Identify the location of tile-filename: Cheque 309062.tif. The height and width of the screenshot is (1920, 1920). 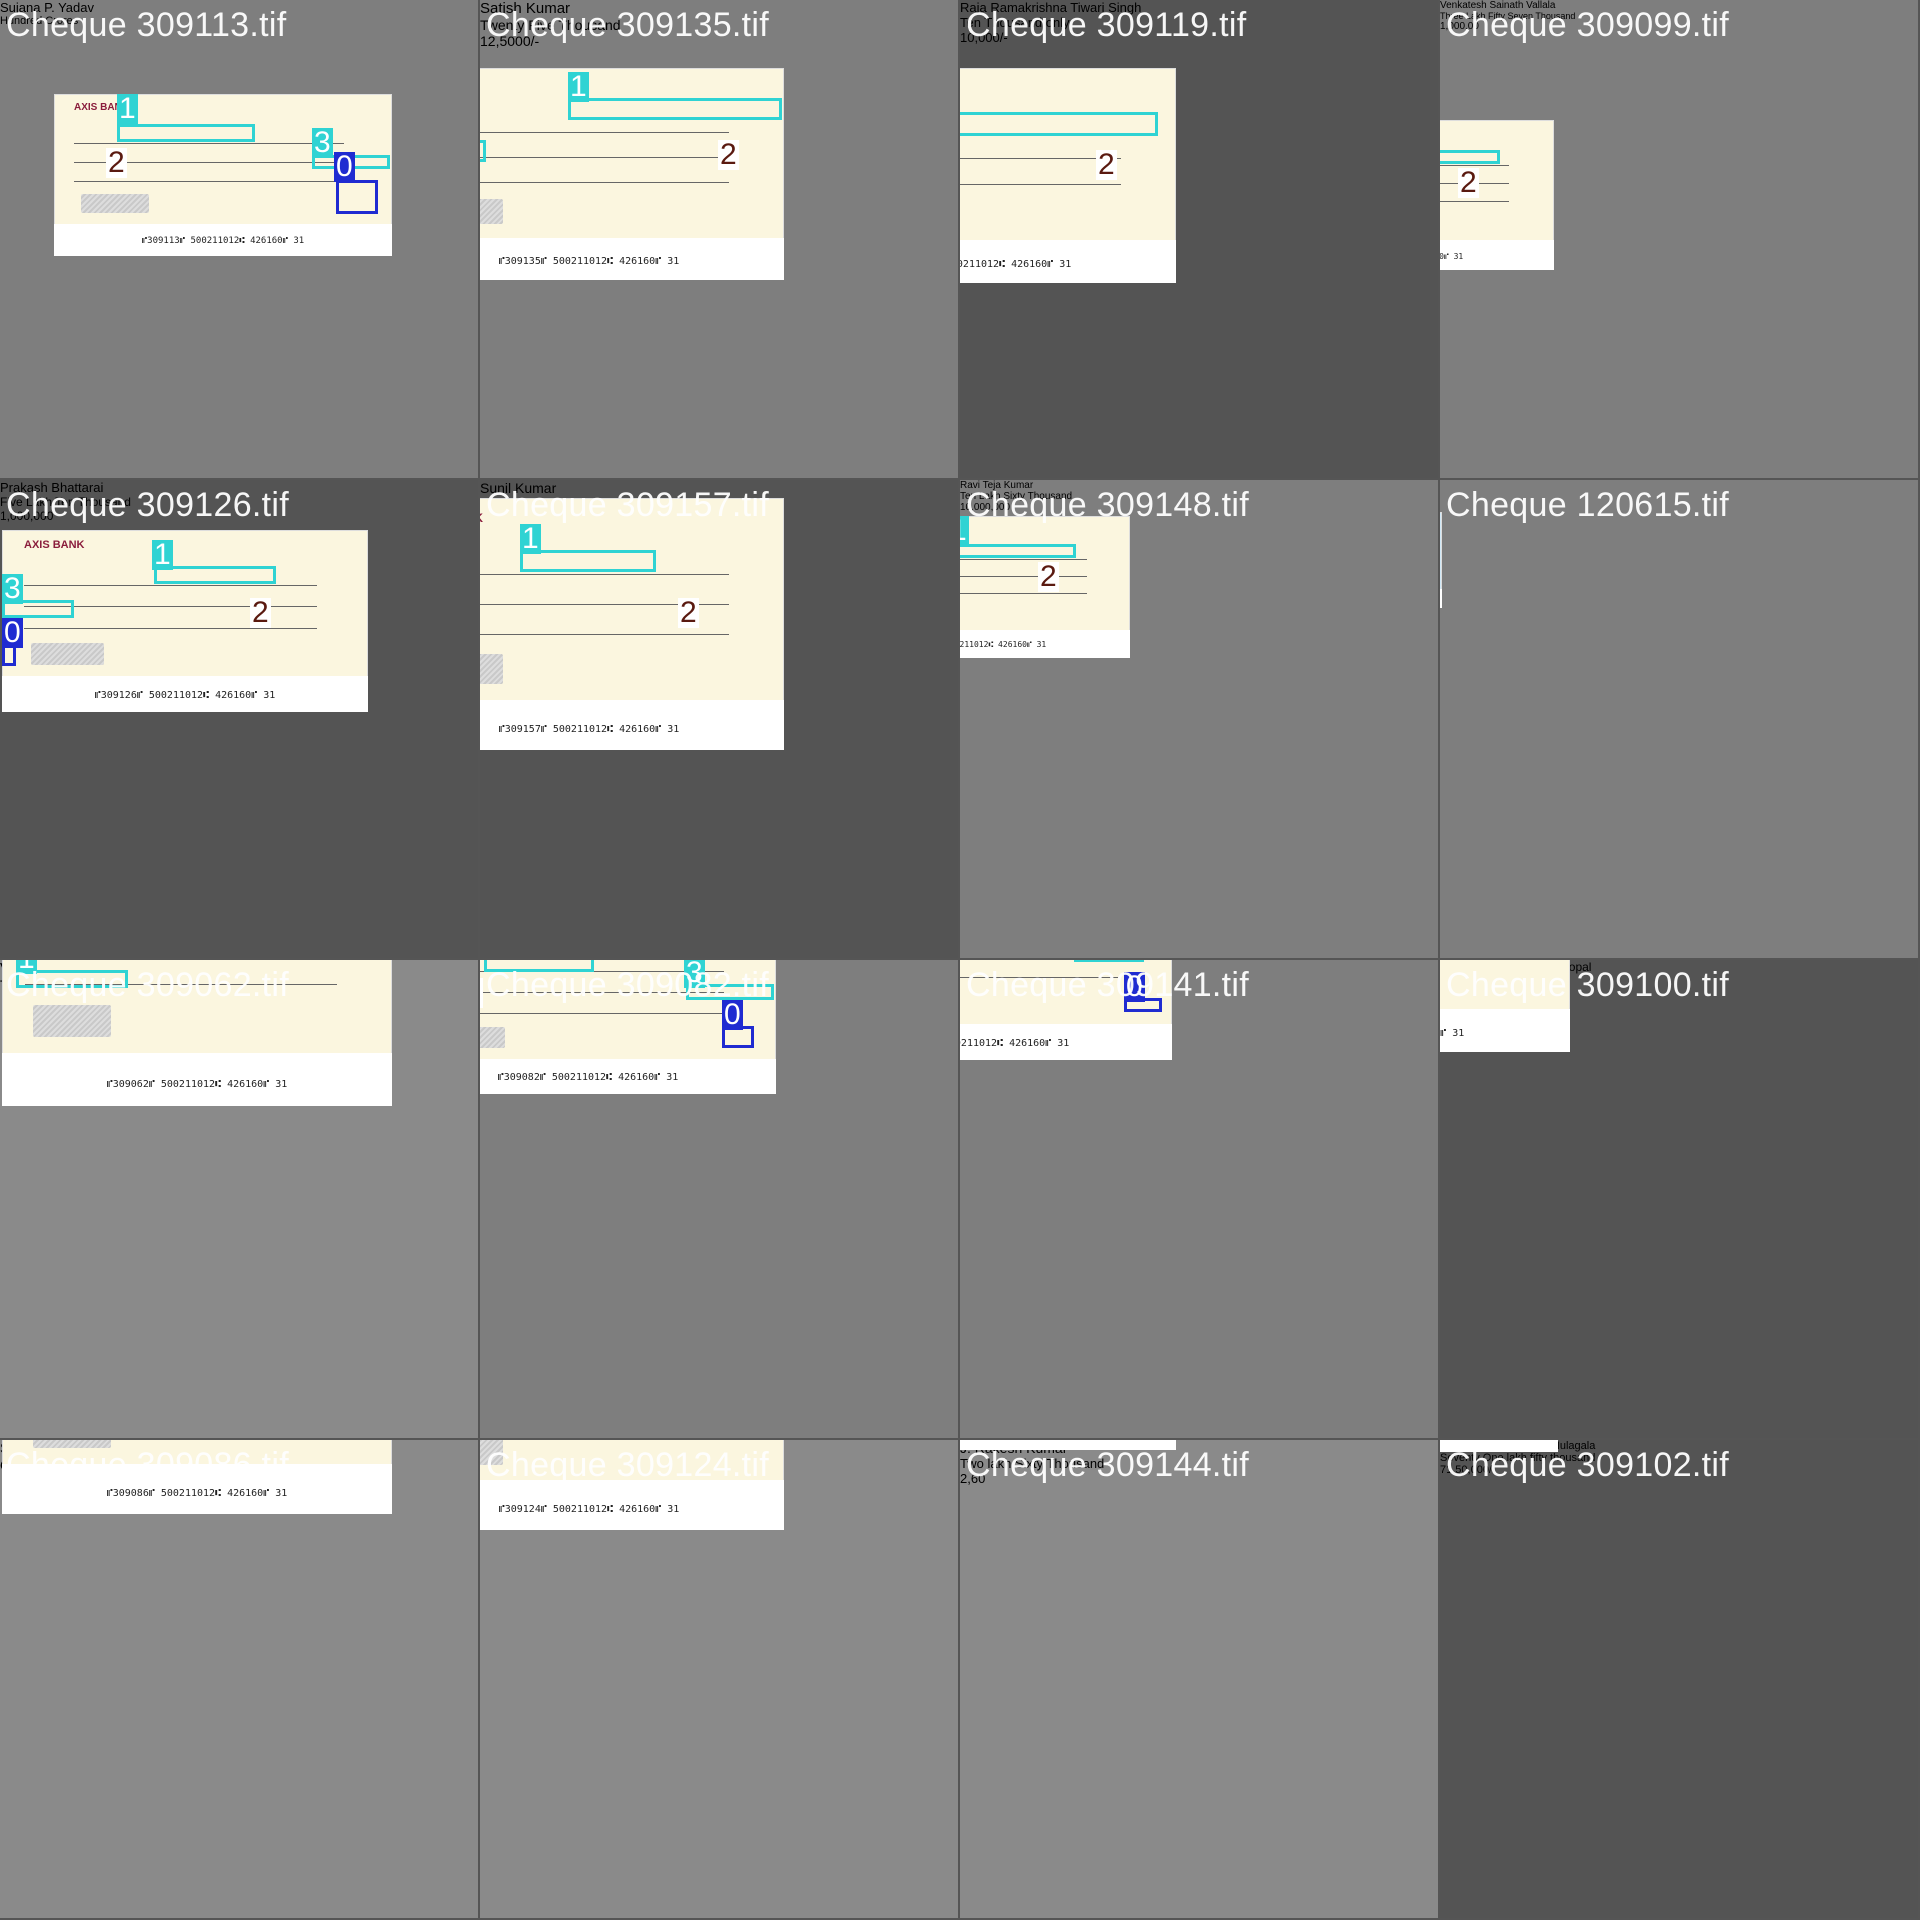
(147, 985).